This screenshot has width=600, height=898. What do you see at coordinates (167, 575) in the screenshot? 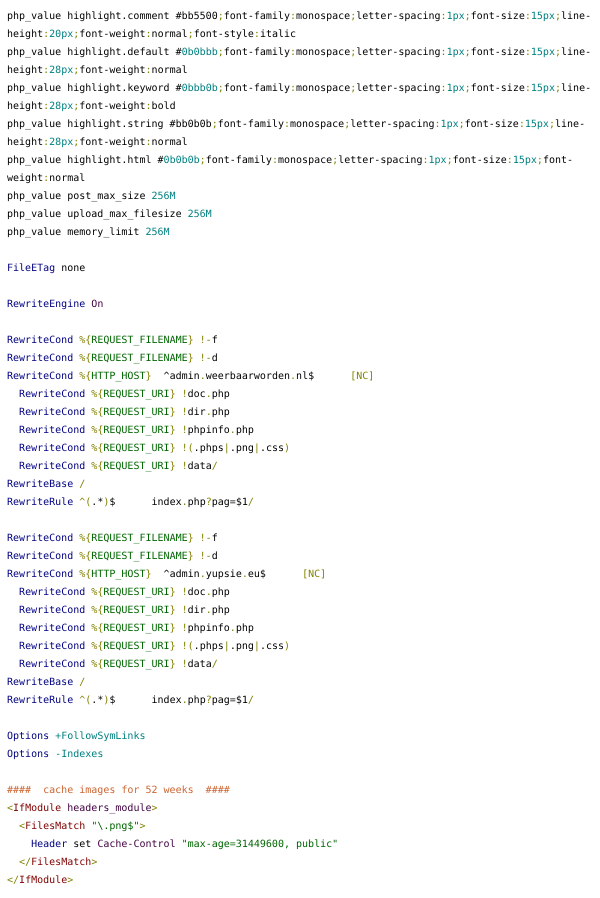
I see `code-line: RewriteCond %{HTTP_HOST} ^admin.yupsie.eu$ [NC]` at bounding box center [167, 575].